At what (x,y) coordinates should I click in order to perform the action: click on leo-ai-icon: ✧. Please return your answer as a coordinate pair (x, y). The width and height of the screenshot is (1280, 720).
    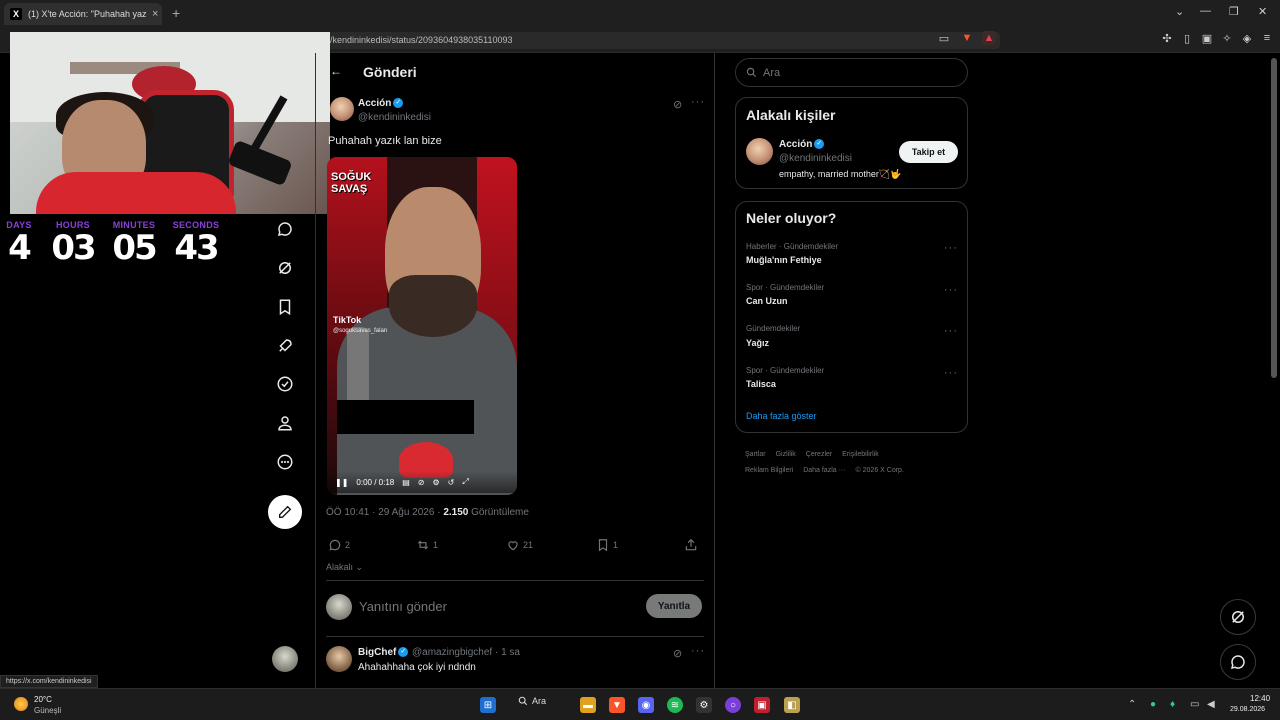
    Looking at the image, I should click on (1227, 38).